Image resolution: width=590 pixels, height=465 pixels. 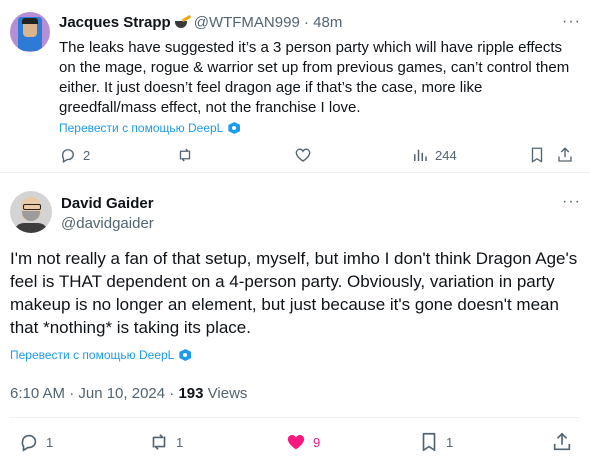 I want to click on repost-count: 1, so click(x=180, y=442).